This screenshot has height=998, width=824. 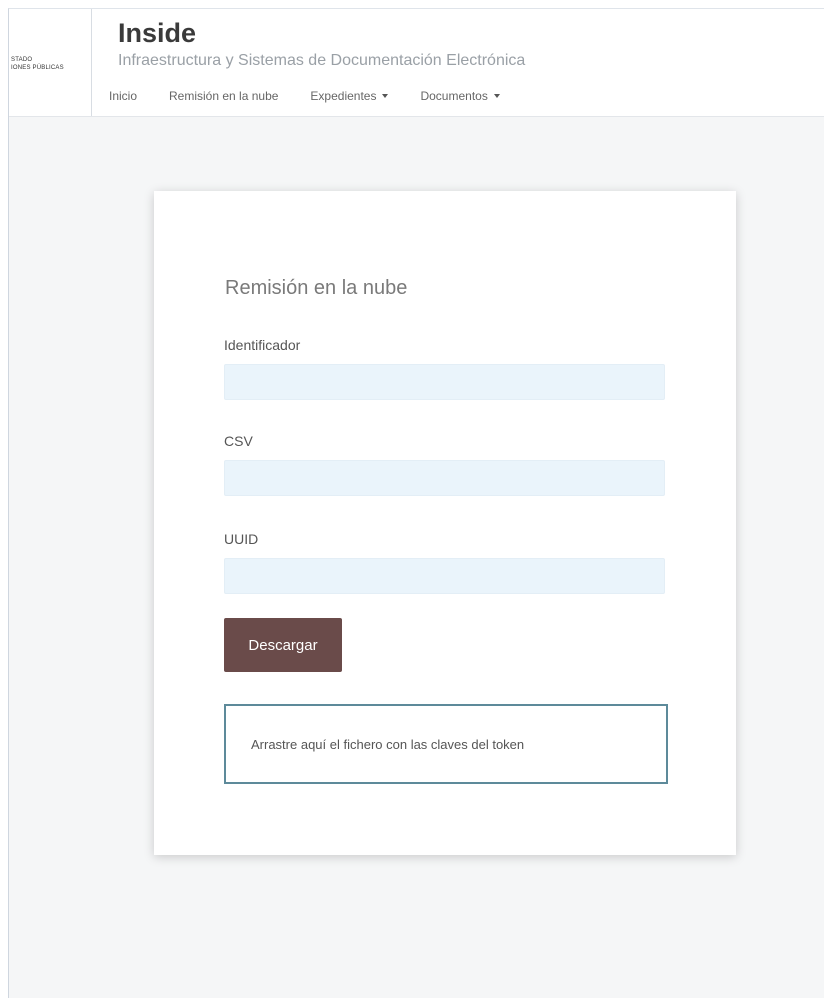 What do you see at coordinates (316, 288) in the screenshot?
I see `form-title: Remisión en la nube` at bounding box center [316, 288].